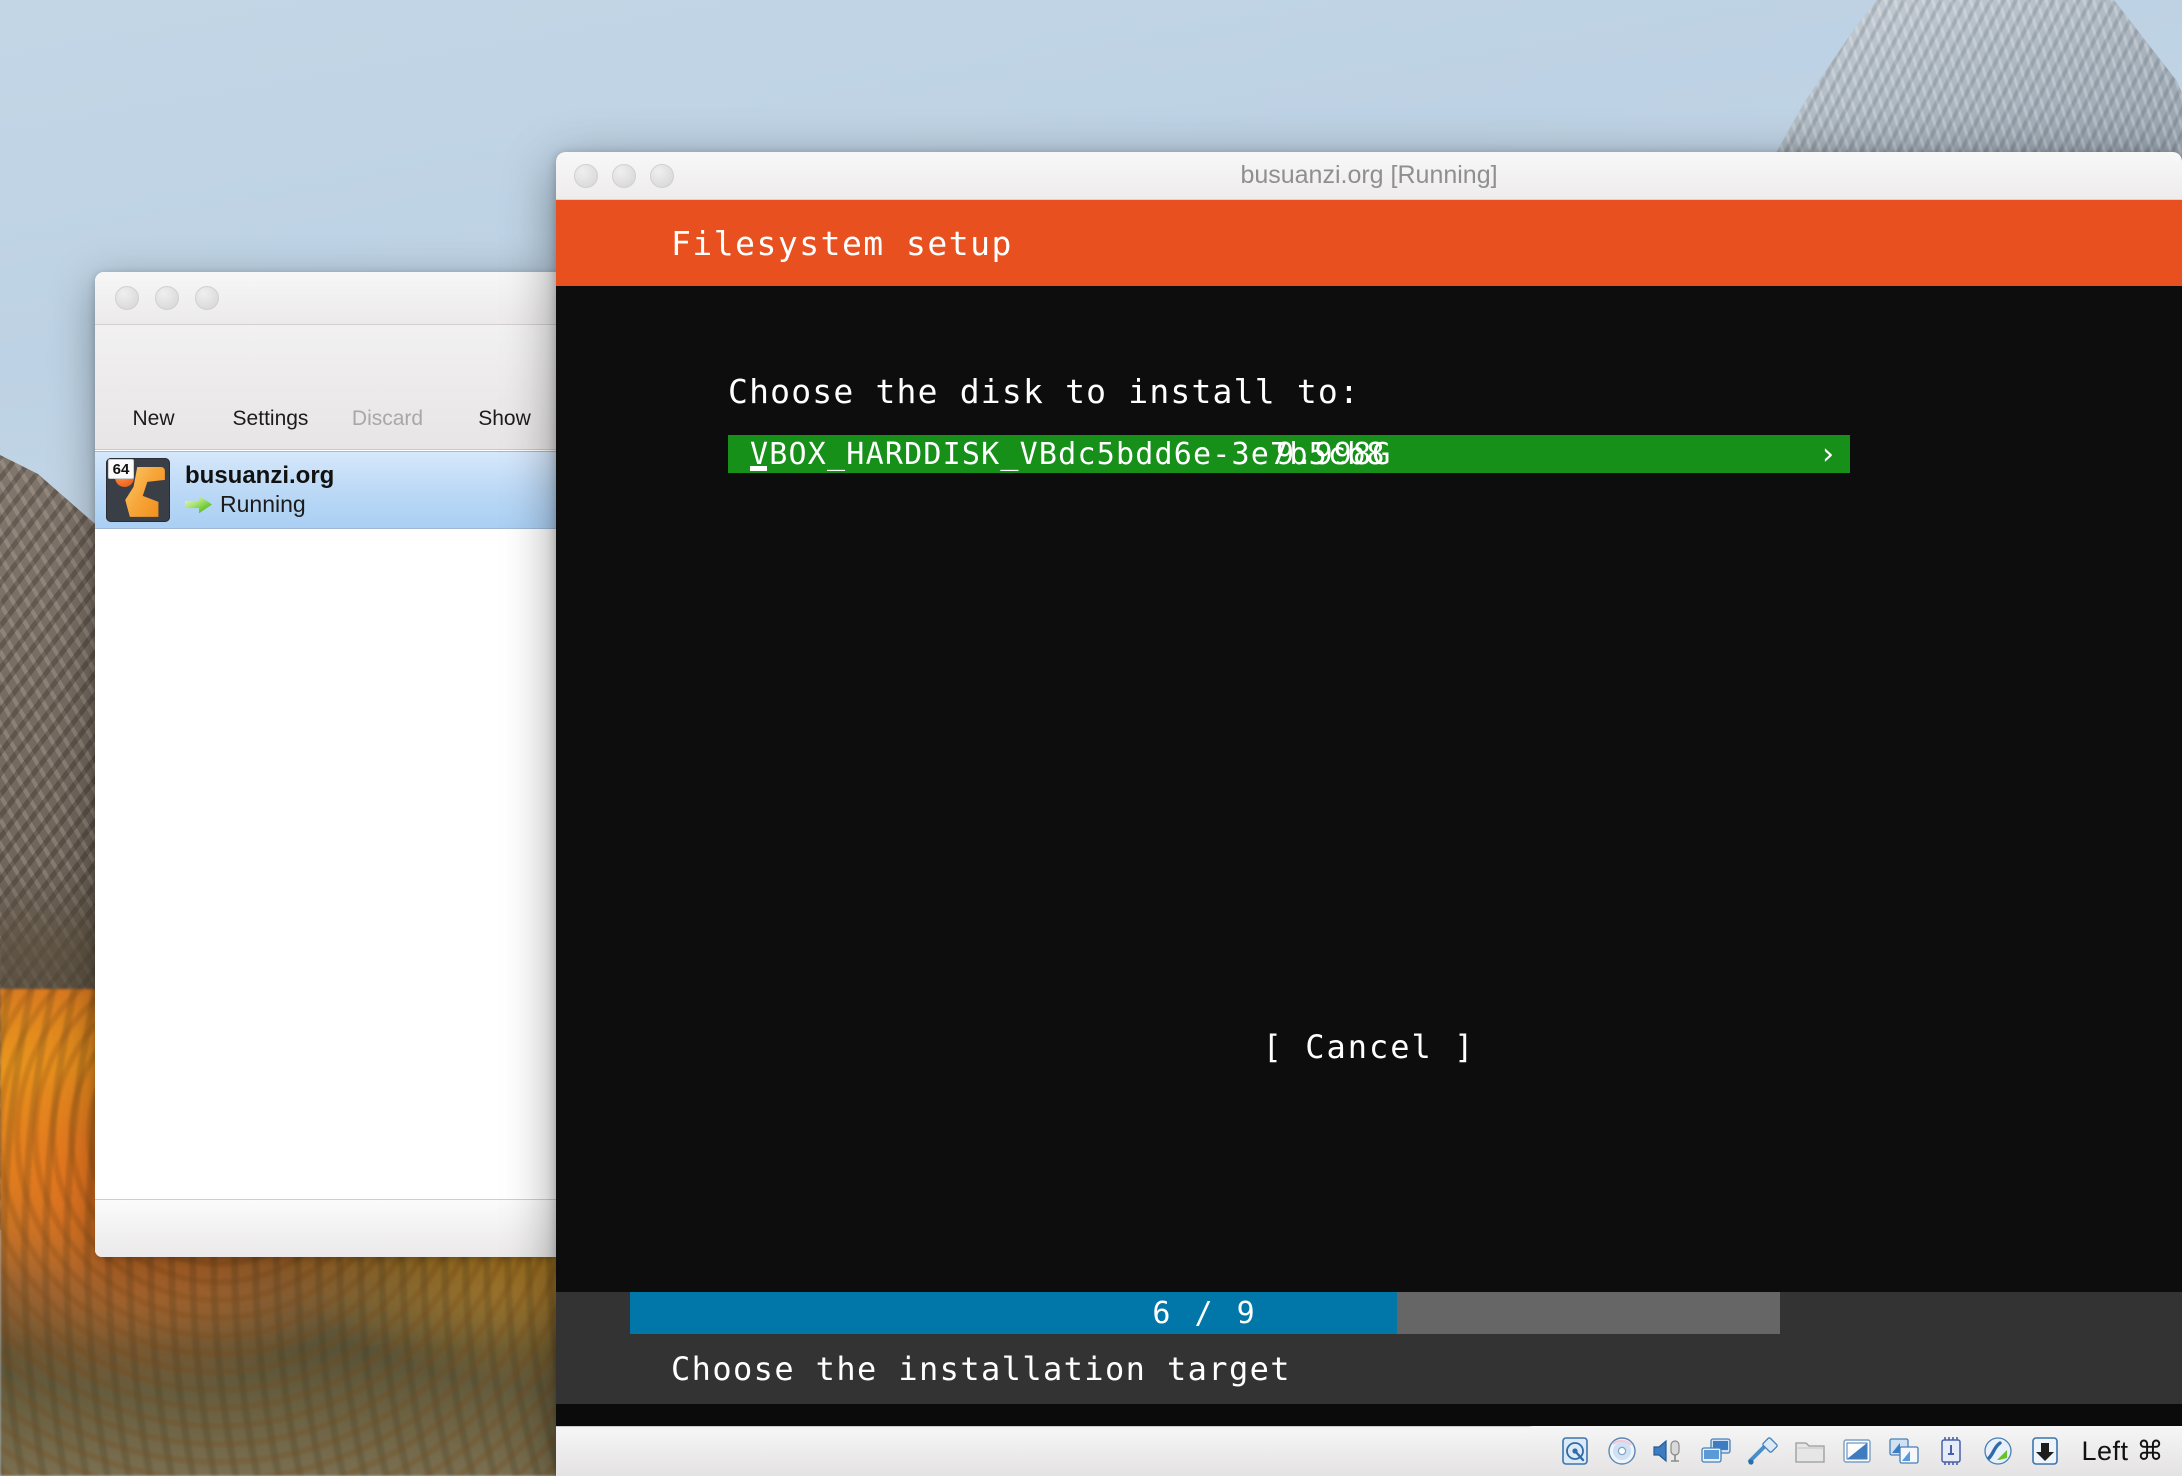 This screenshot has width=2182, height=1476. I want to click on virtualbox-logo-icon, so click(1998, 1451).